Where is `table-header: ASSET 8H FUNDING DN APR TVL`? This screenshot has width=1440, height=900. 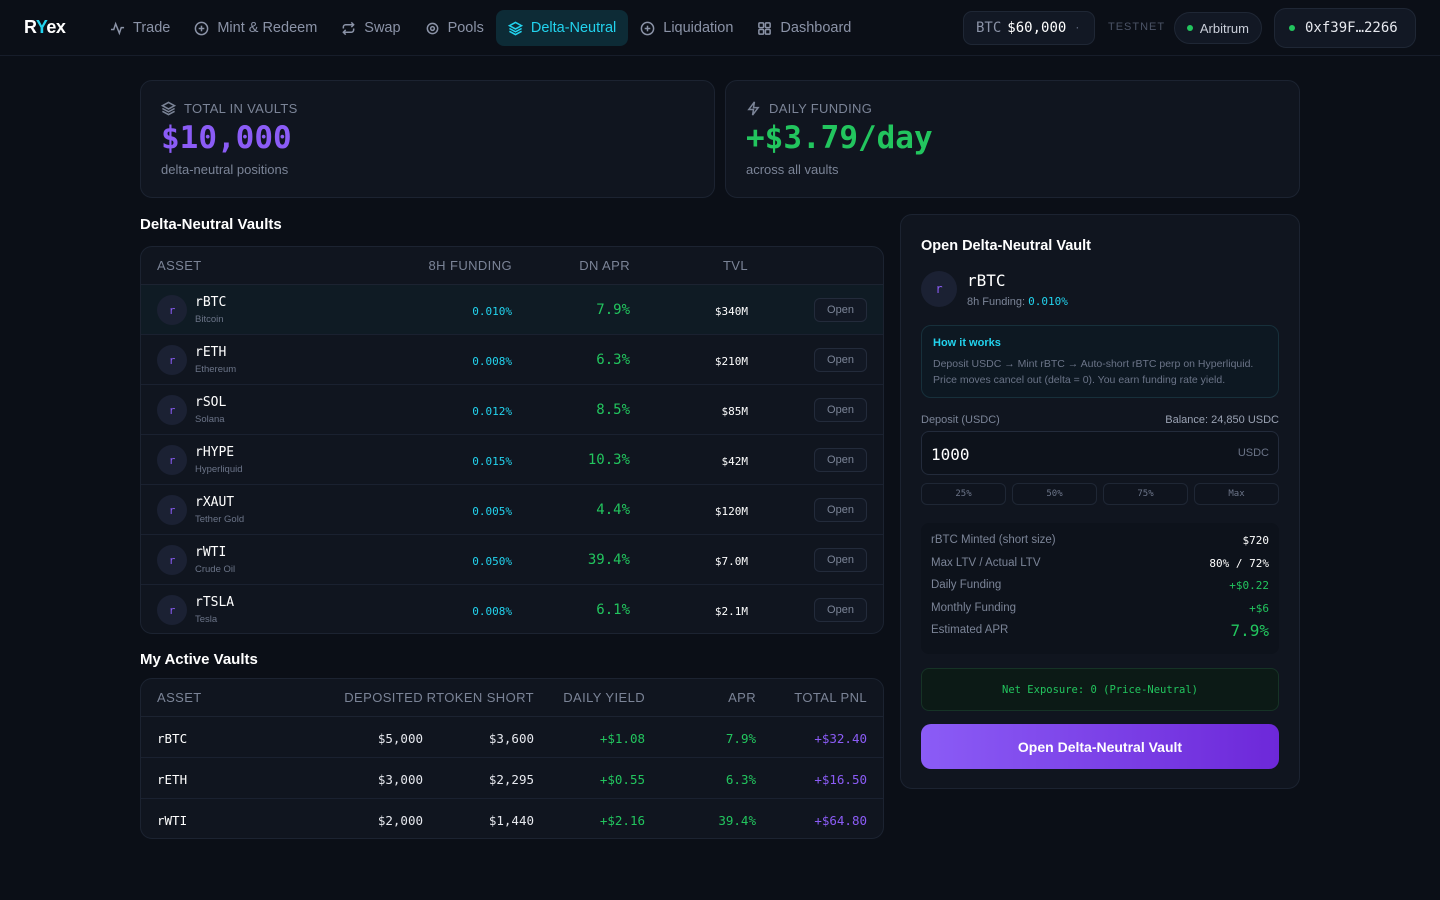
table-header: ASSET 8H FUNDING DN APR TVL is located at coordinates (512, 266).